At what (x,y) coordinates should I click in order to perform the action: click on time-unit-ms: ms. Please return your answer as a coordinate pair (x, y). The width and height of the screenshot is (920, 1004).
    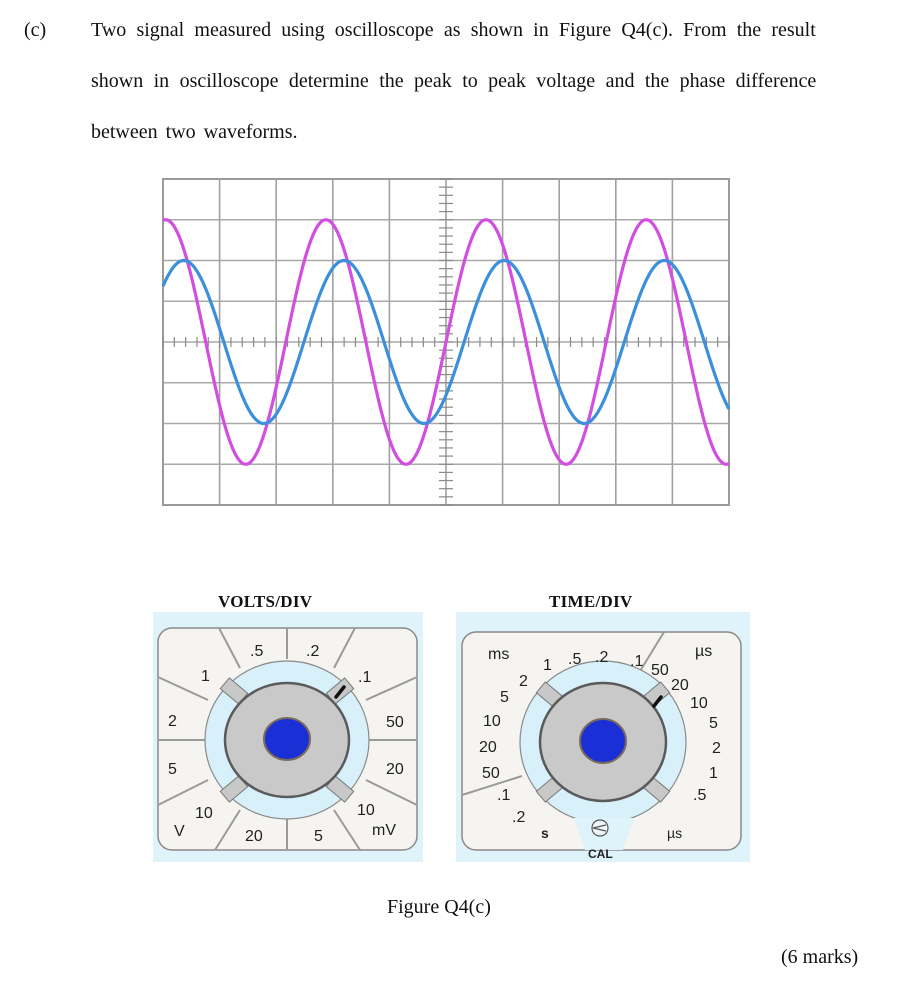
    Looking at the image, I should click on (498, 654).